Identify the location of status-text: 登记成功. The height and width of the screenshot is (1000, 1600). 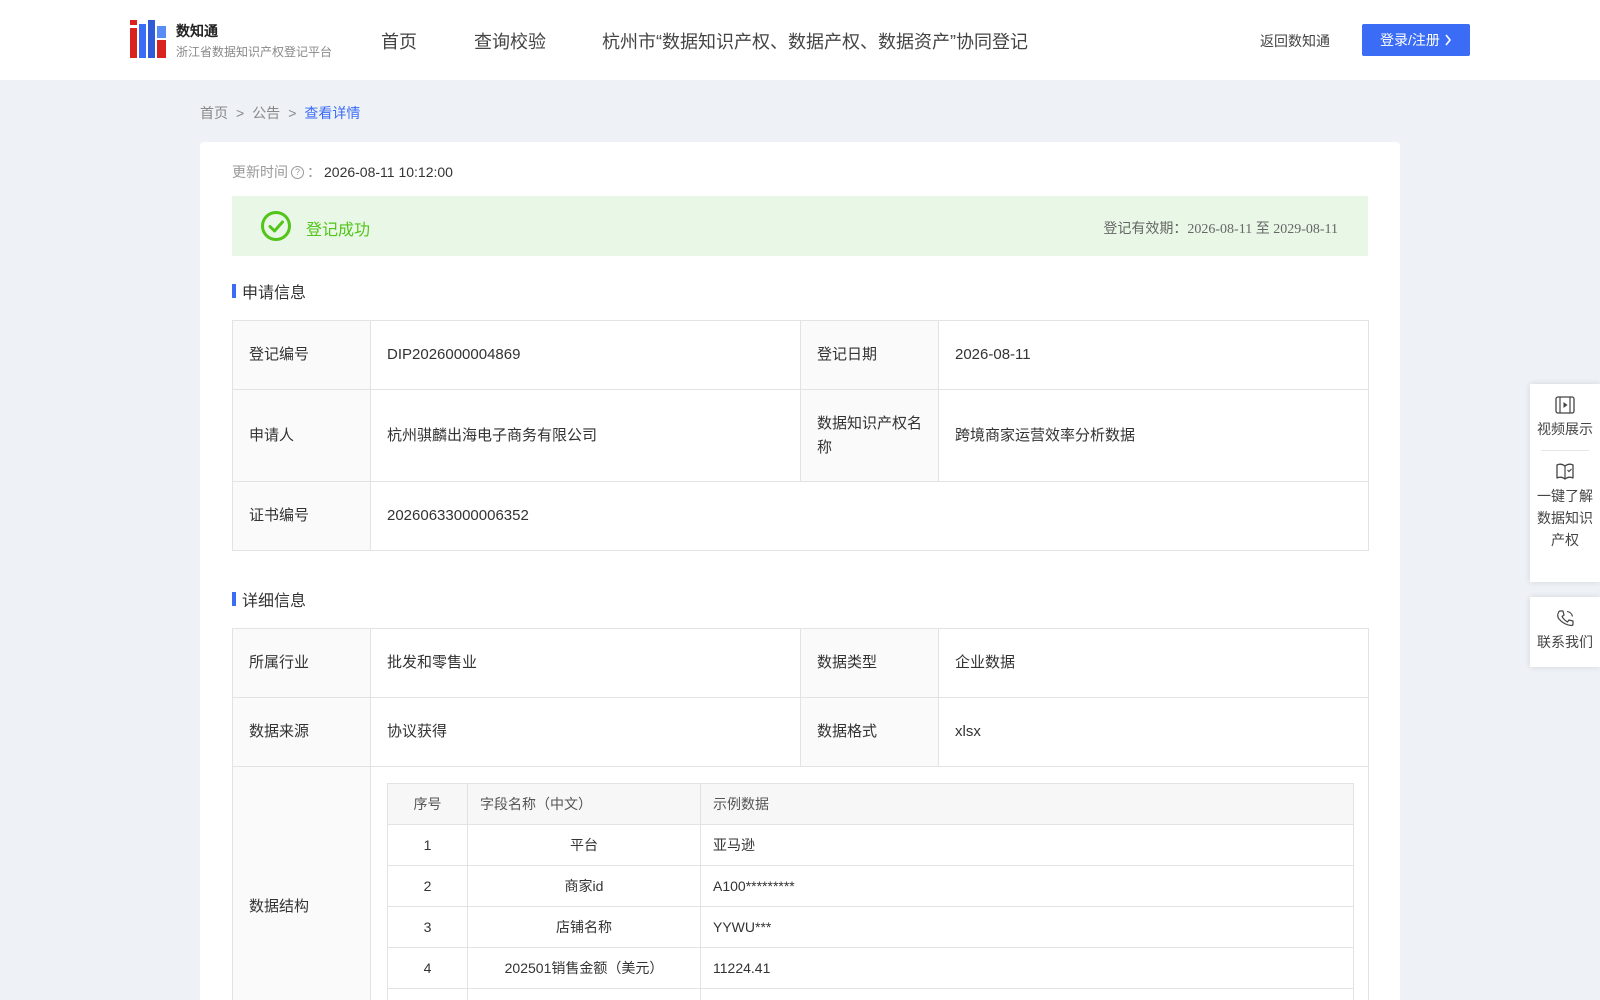
(338, 230).